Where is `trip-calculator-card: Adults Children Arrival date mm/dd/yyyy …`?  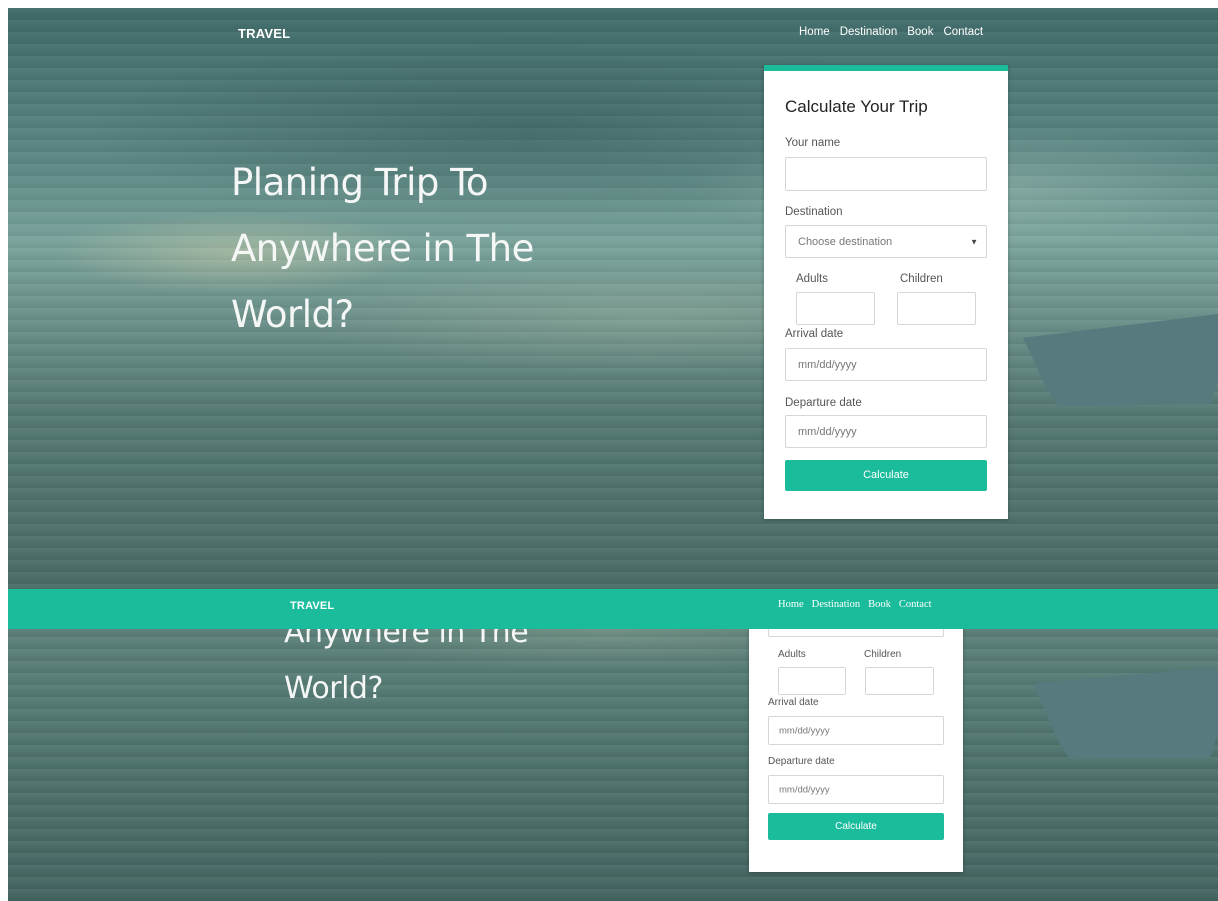 trip-calculator-card: Adults Children Arrival date mm/dd/yyyy … is located at coordinates (856, 730).